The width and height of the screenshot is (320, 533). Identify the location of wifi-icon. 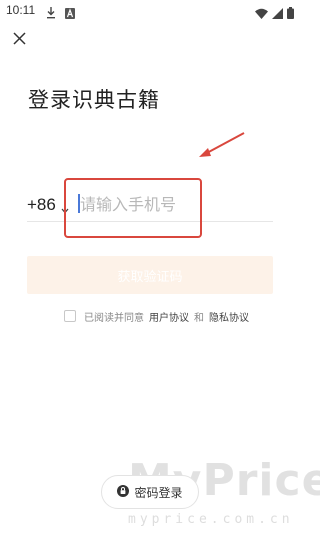
(261, 13).